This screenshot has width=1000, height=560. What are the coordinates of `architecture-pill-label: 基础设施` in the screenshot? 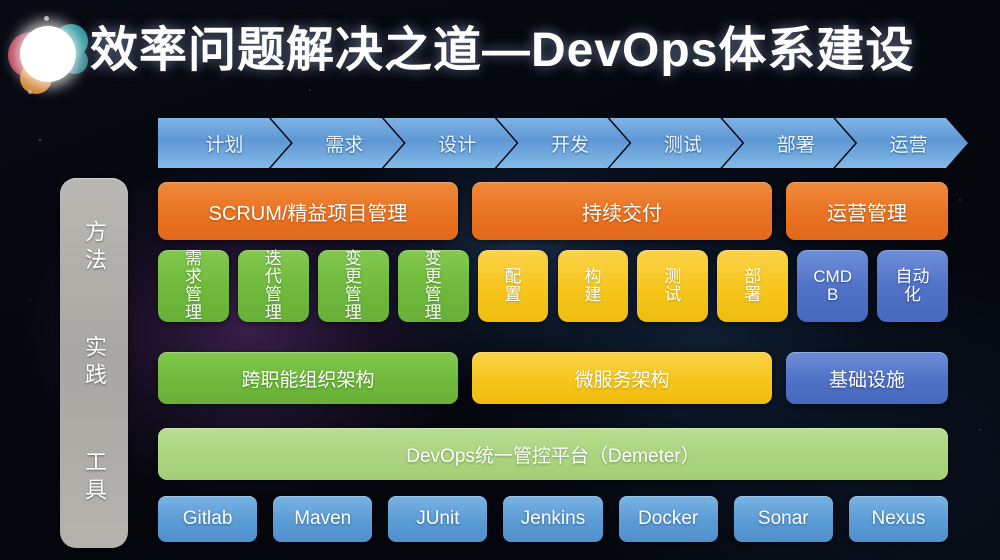 It's located at (866, 380).